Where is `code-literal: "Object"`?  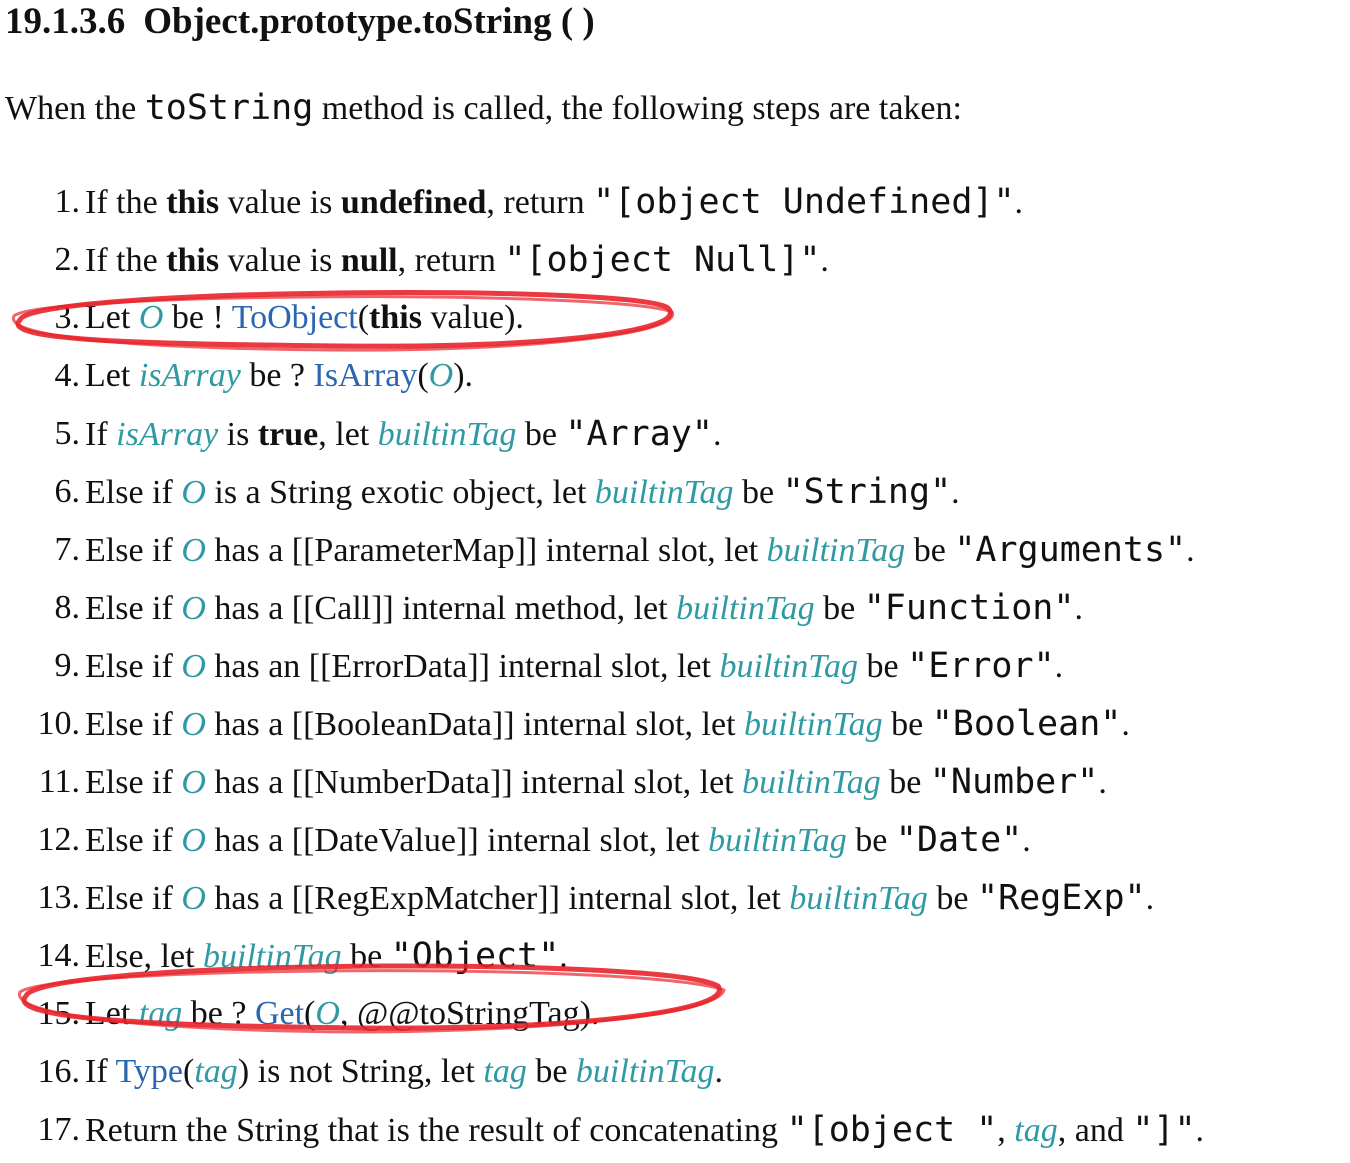 code-literal: "Object" is located at coordinates (475, 956).